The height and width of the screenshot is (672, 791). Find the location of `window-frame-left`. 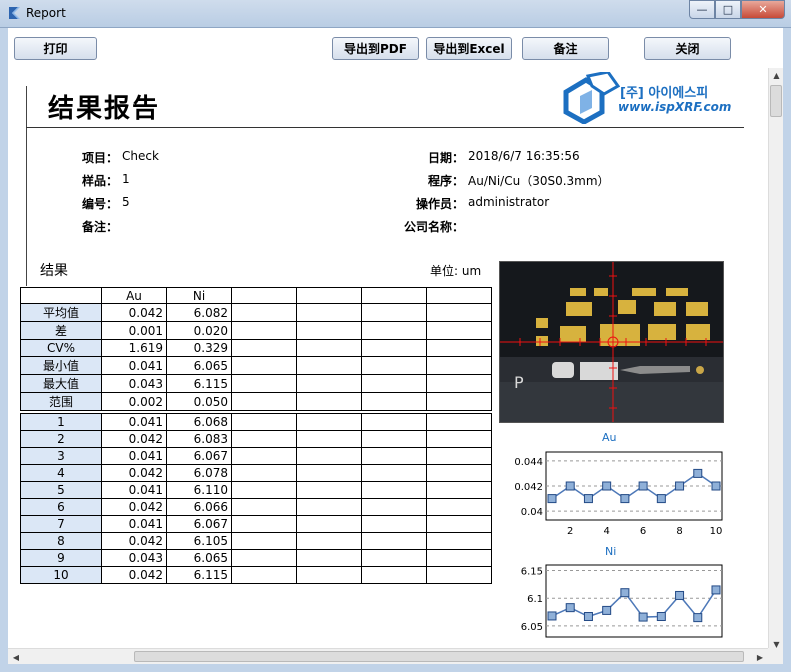

window-frame-left is located at coordinates (4, 350).